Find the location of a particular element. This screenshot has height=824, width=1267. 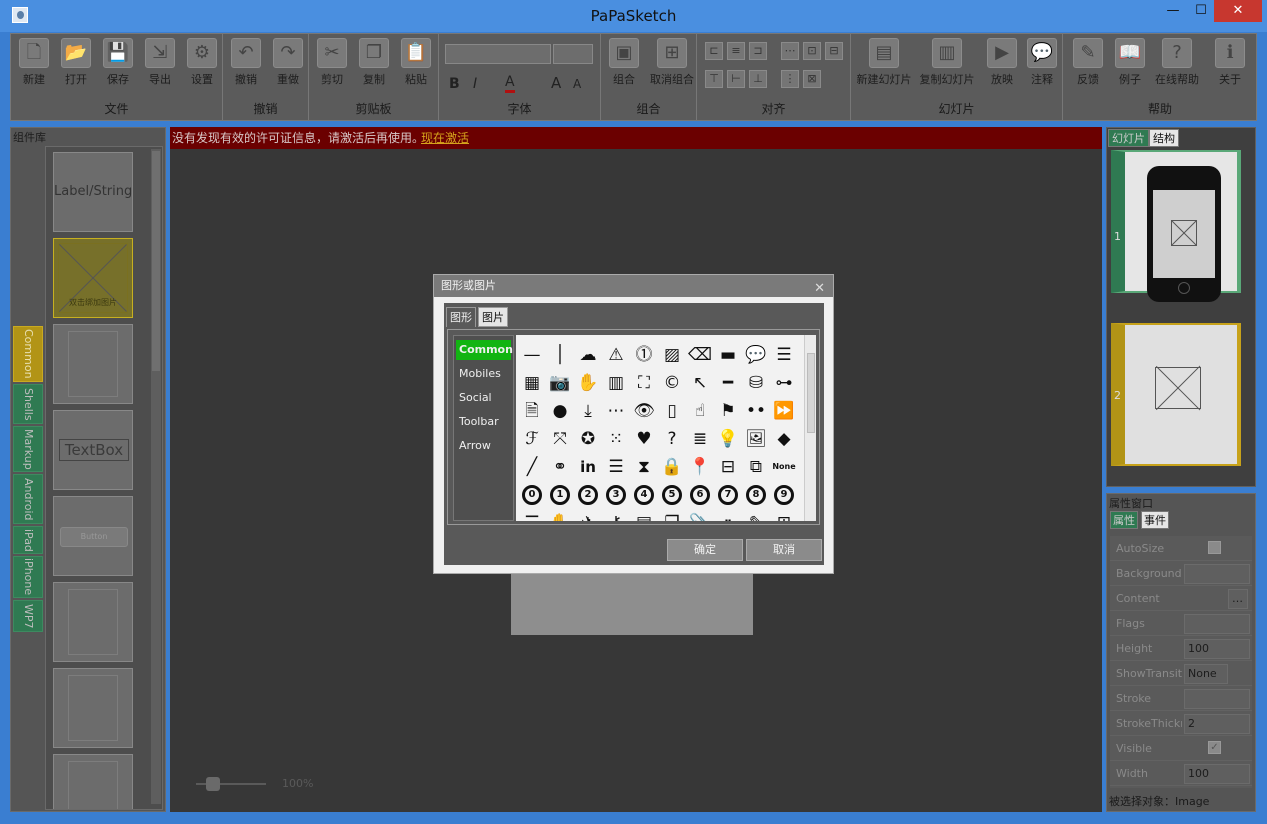

map-pin-icon: 📍 is located at coordinates (700, 467).